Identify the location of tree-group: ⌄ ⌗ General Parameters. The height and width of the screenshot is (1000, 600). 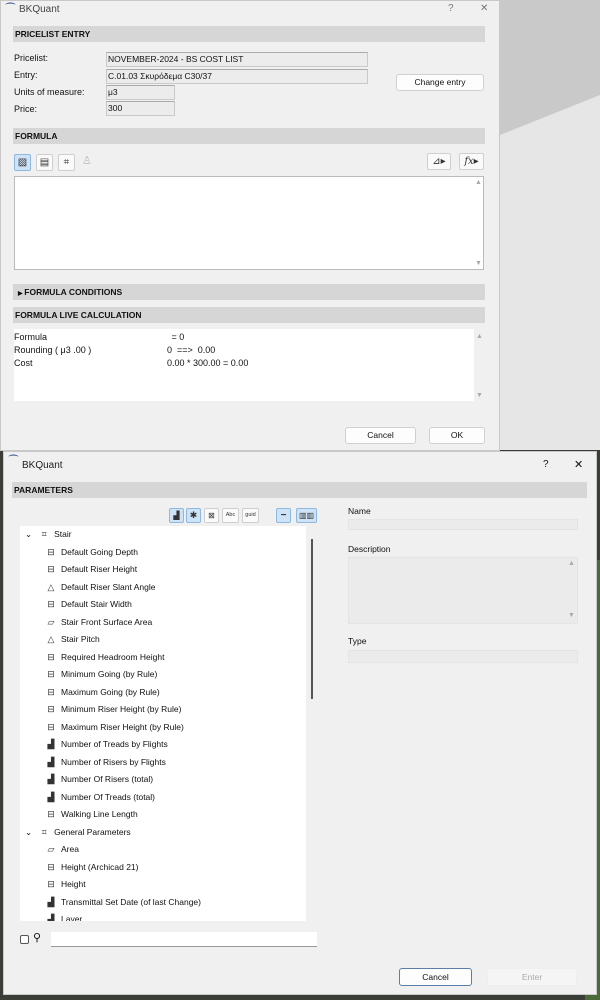
(163, 833).